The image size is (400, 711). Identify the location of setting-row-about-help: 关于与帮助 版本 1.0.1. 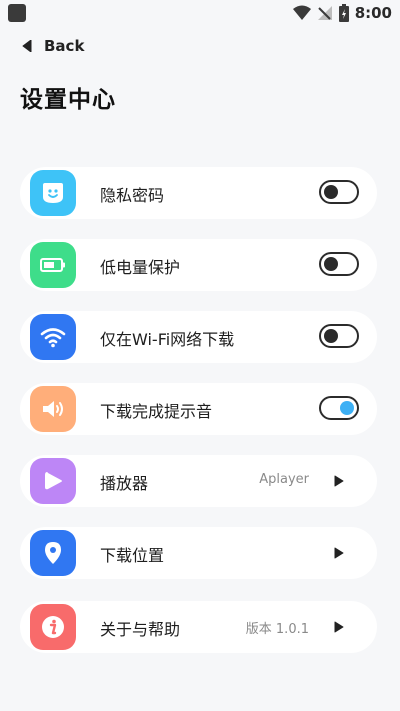
(198, 627).